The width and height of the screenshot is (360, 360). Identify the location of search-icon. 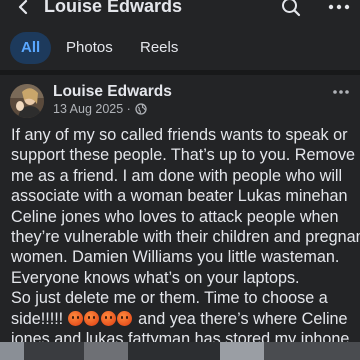
(291, 8).